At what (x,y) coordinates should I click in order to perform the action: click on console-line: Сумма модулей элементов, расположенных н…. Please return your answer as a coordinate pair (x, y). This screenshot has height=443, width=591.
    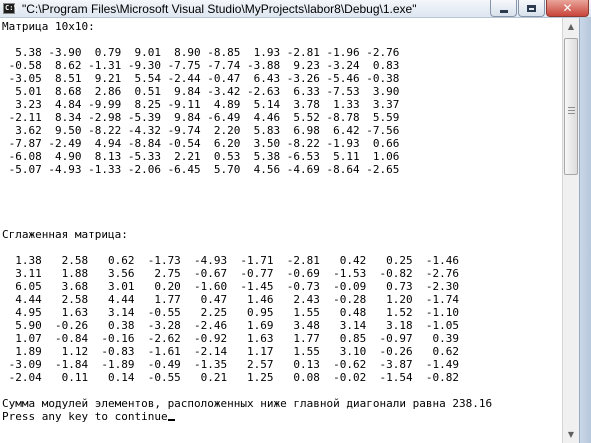
    Looking at the image, I should click on (247, 403).